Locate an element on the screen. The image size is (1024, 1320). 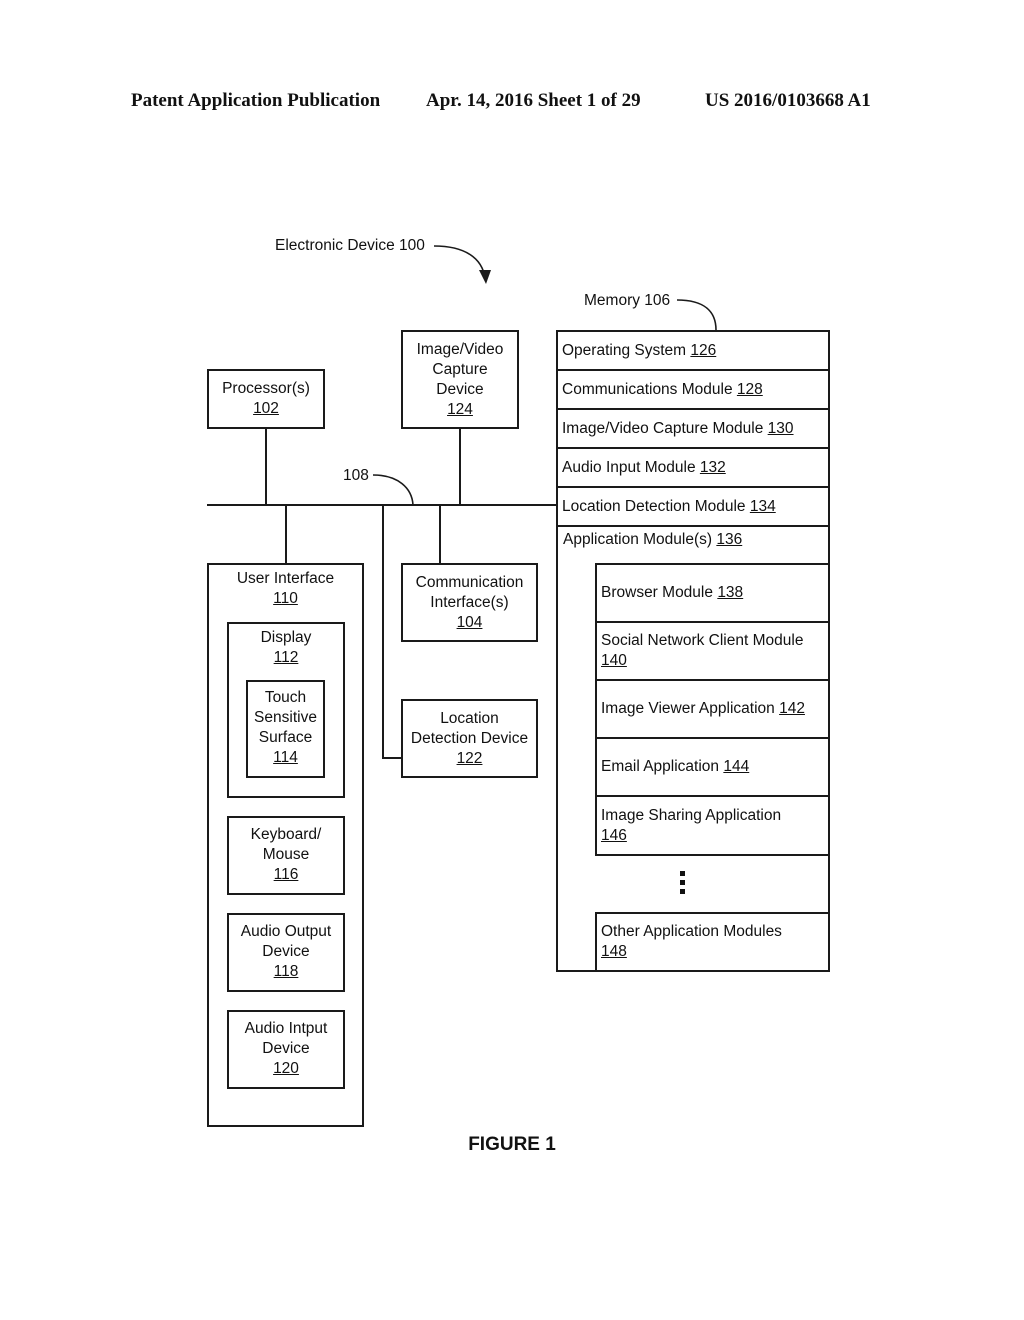
memory-row-name: Operating System is located at coordinates (624, 350).